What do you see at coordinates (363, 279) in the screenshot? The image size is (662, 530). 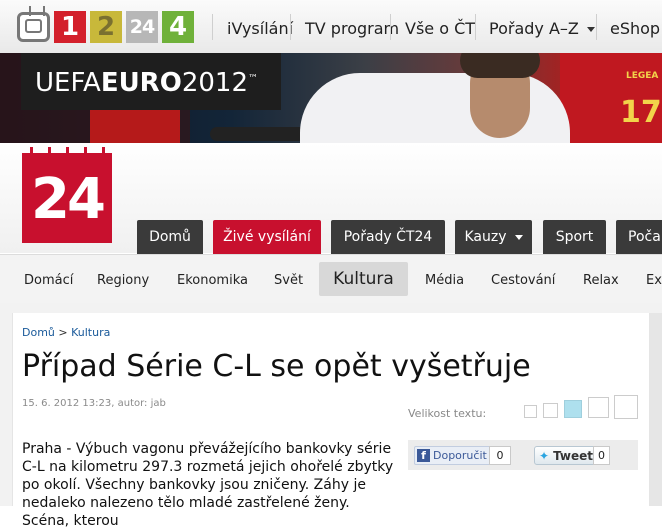 I see `subnav-kultura: Kultura` at bounding box center [363, 279].